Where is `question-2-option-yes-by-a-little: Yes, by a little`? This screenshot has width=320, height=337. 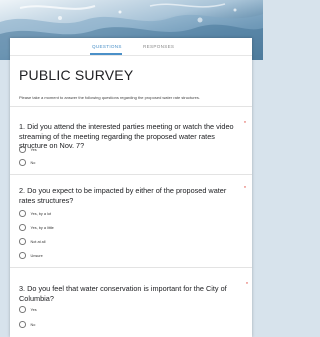
question-2-option-yes-by-a-little: Yes, by a little is located at coordinates (36, 227).